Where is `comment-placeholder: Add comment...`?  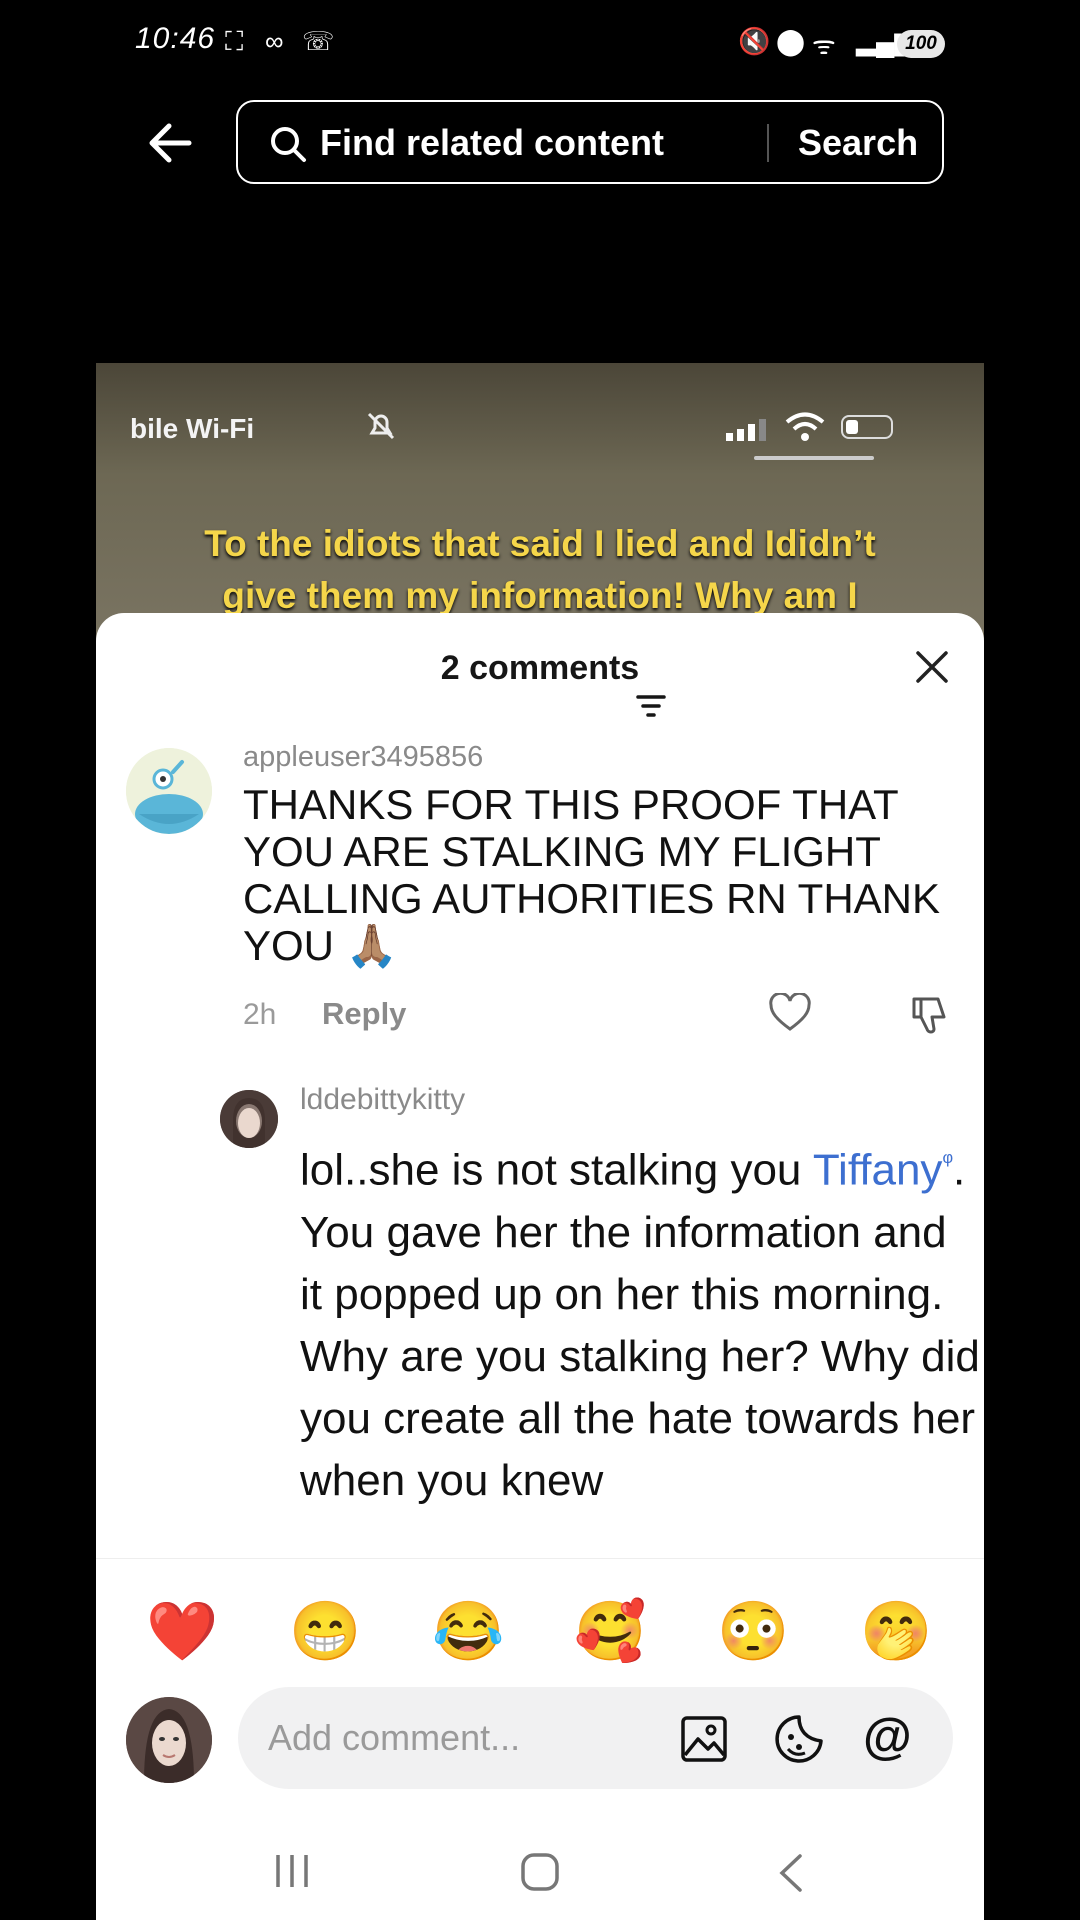
comment-placeholder: Add comment... is located at coordinates (394, 1738).